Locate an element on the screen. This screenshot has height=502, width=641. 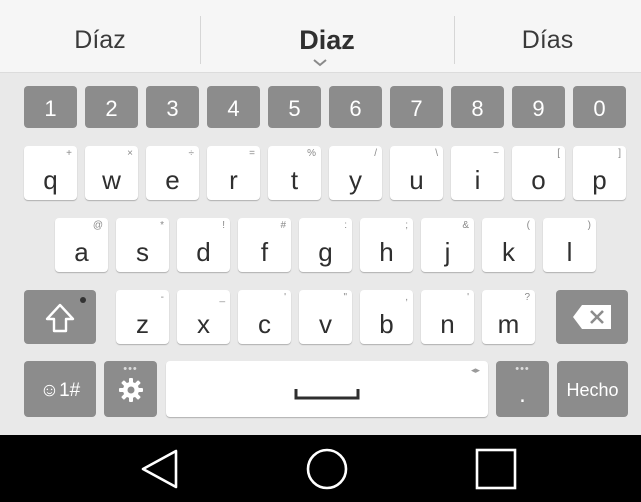
key-3-label: 3 is located at coordinates (172, 108).